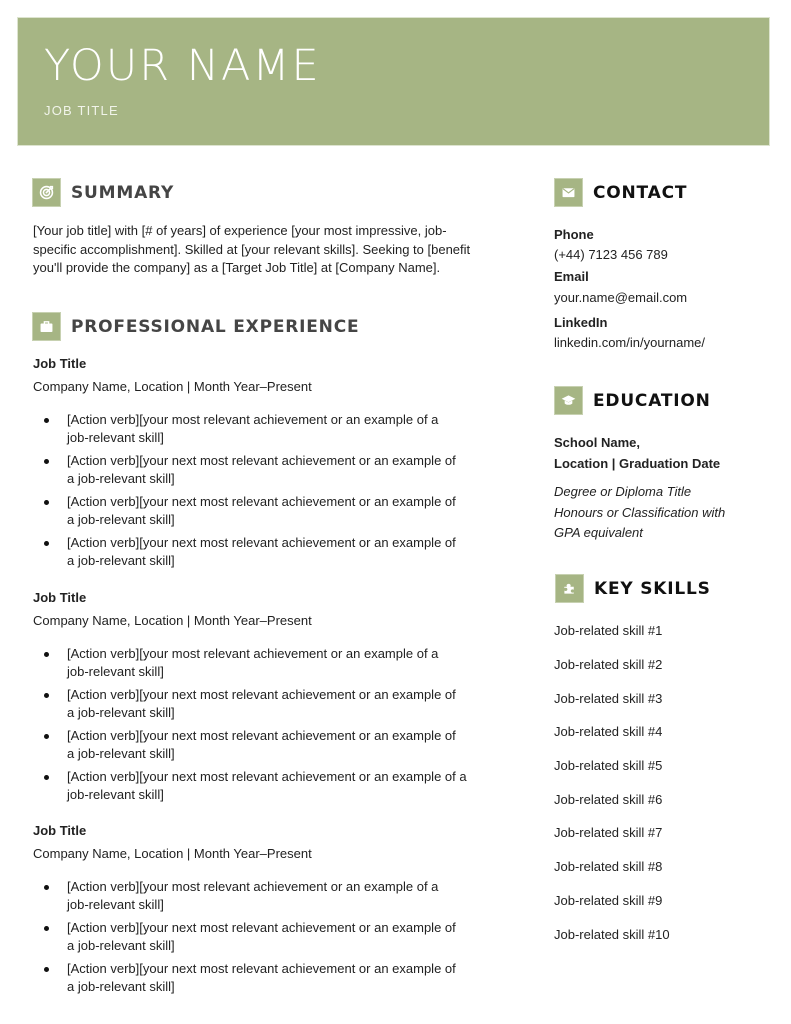  Describe the element at coordinates (608, 664) in the screenshot. I see `skill-item: Job-related skill #2` at that location.